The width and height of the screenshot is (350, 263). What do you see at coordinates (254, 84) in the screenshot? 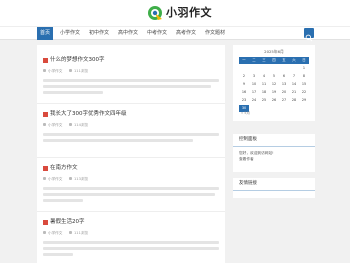
I see `calendar-day: 10` at bounding box center [254, 84].